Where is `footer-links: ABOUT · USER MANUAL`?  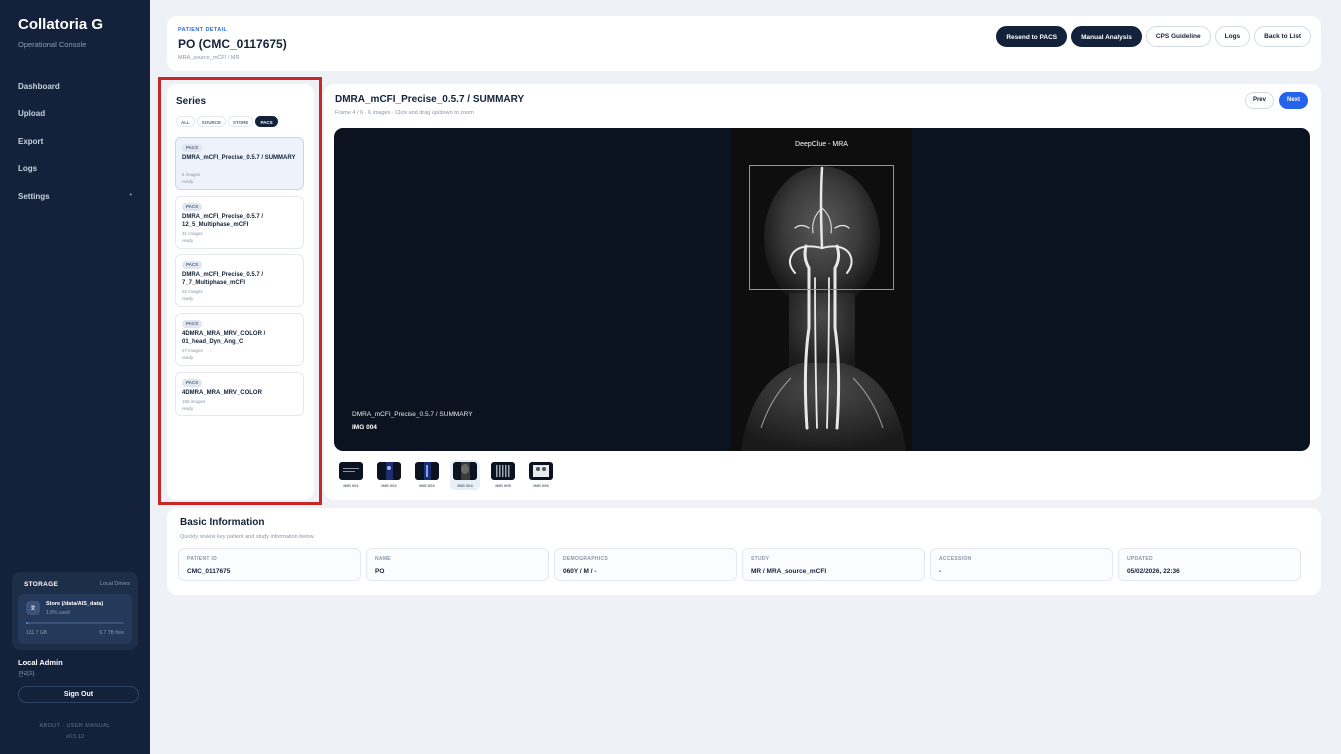
footer-links: ABOUT · USER MANUAL is located at coordinates (75, 726).